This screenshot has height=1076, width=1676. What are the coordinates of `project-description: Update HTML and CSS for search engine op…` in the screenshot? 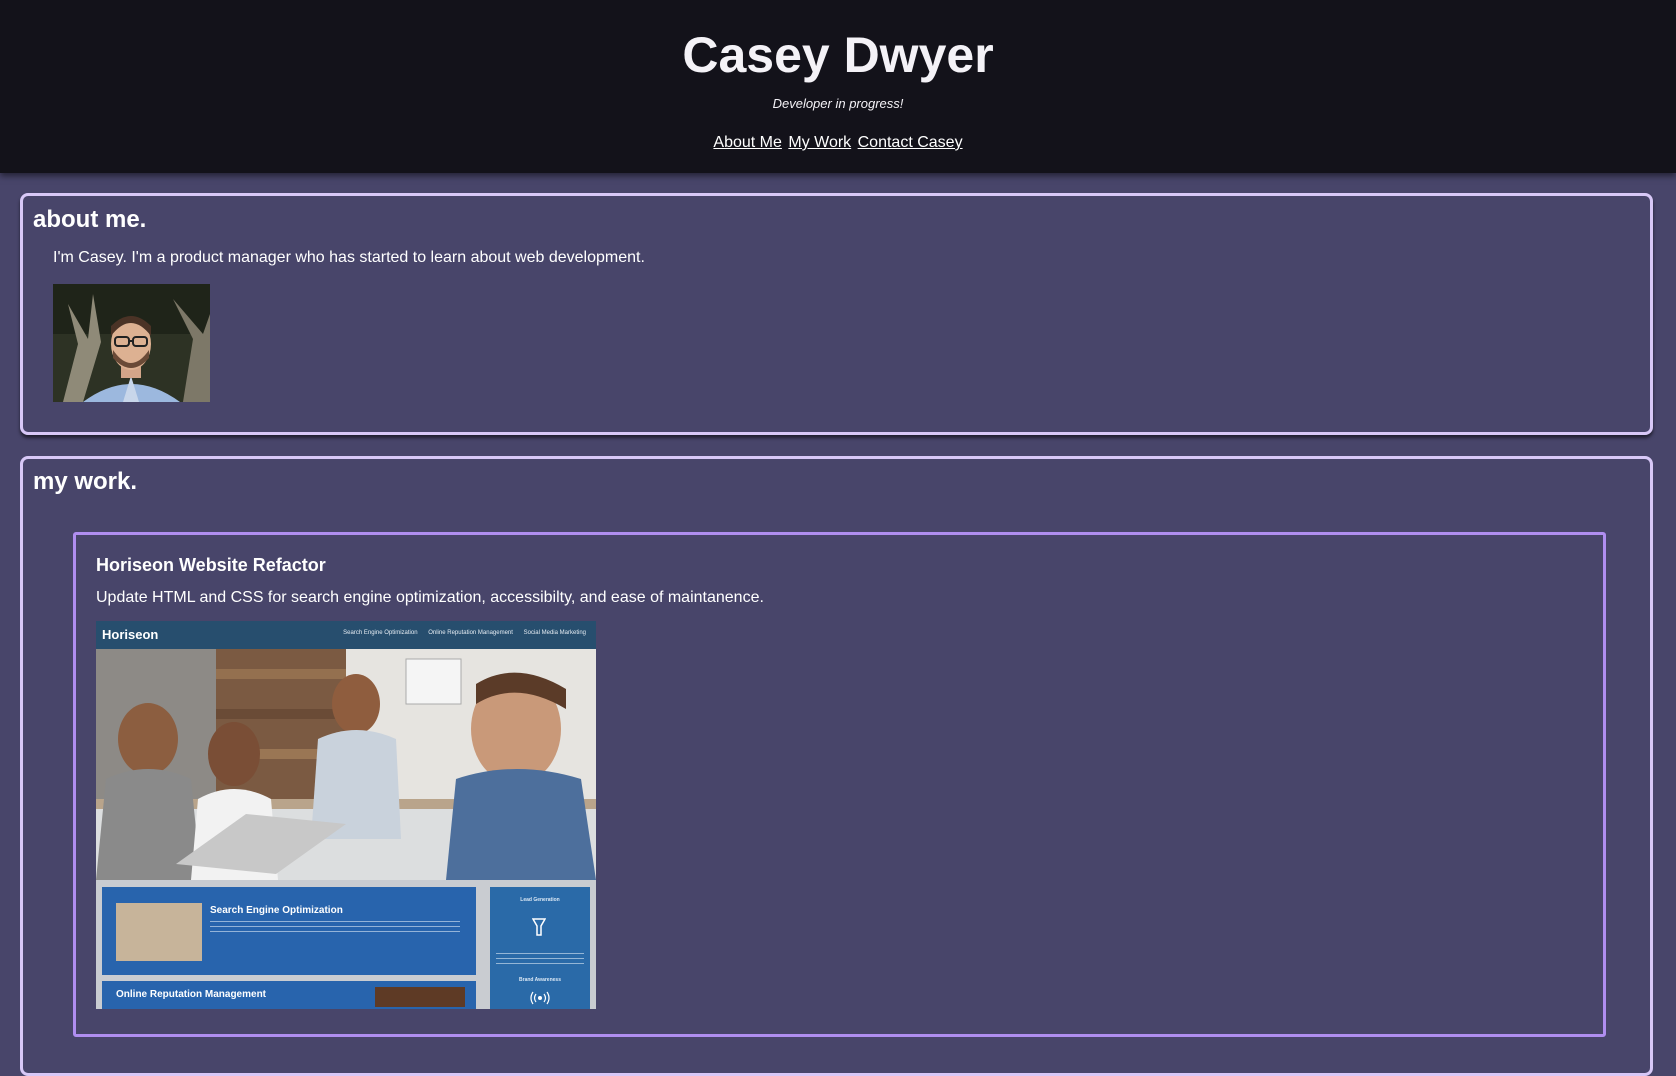 It's located at (430, 597).